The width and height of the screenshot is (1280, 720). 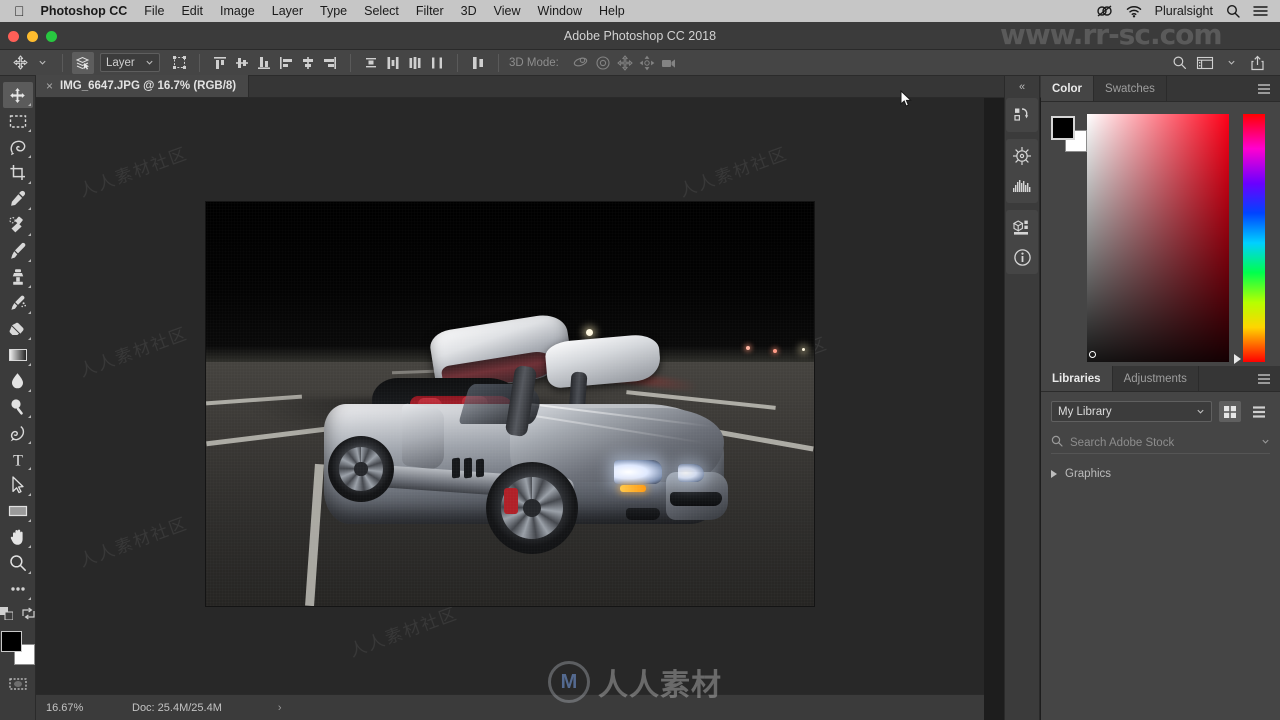 I want to click on auto-select-layers-icon, so click(x=83, y=62).